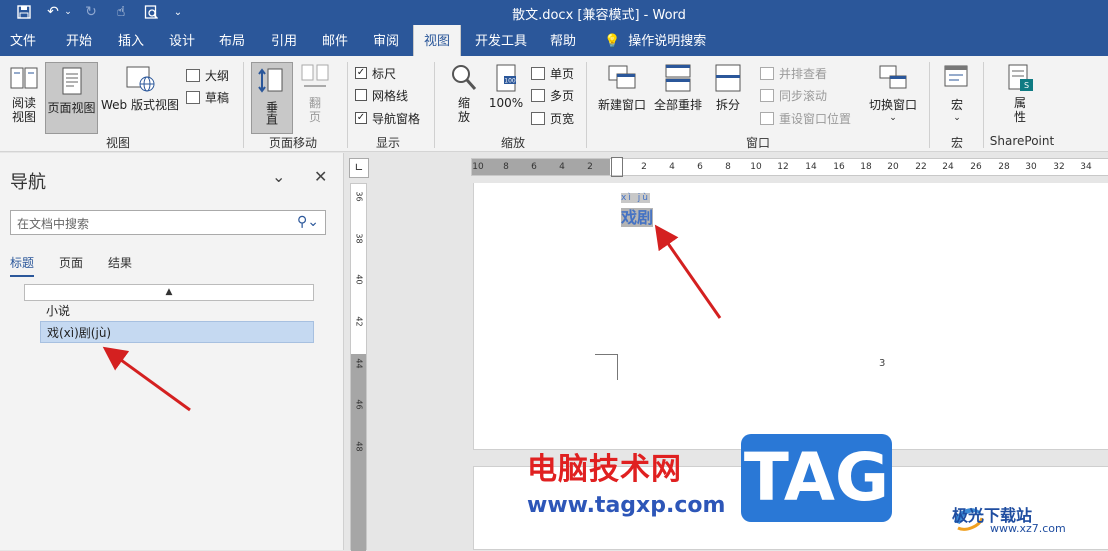  What do you see at coordinates (232, 40) in the screenshot?
I see `tab-layout: 布局` at bounding box center [232, 40].